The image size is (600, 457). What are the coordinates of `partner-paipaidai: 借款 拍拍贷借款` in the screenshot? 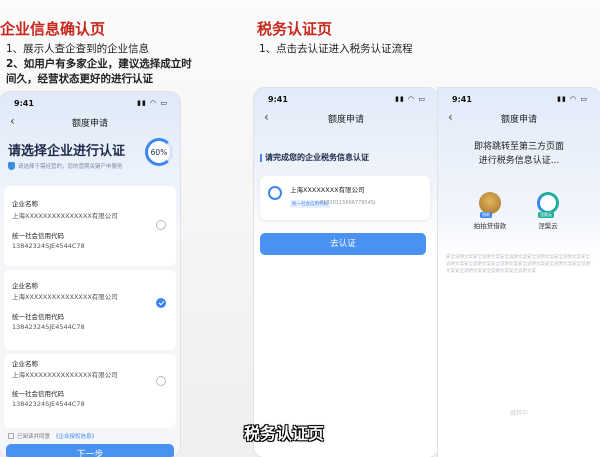 It's located at (490, 211).